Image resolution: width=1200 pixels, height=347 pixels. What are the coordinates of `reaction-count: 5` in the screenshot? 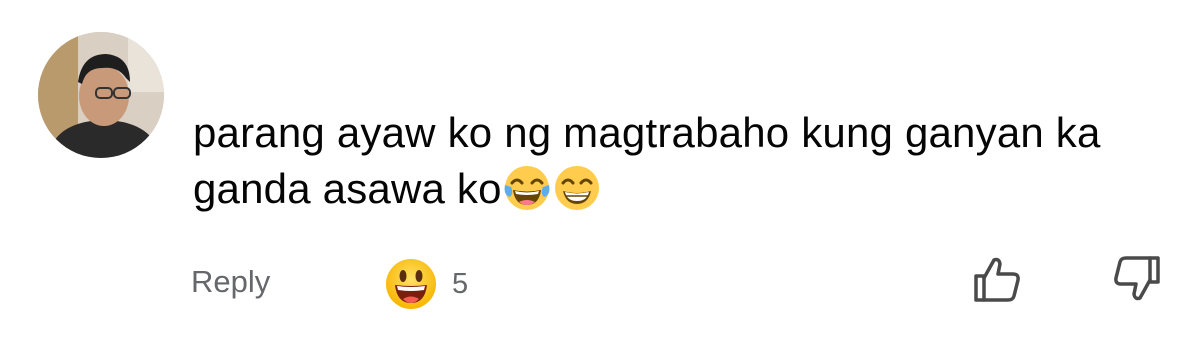 It's located at (460, 283).